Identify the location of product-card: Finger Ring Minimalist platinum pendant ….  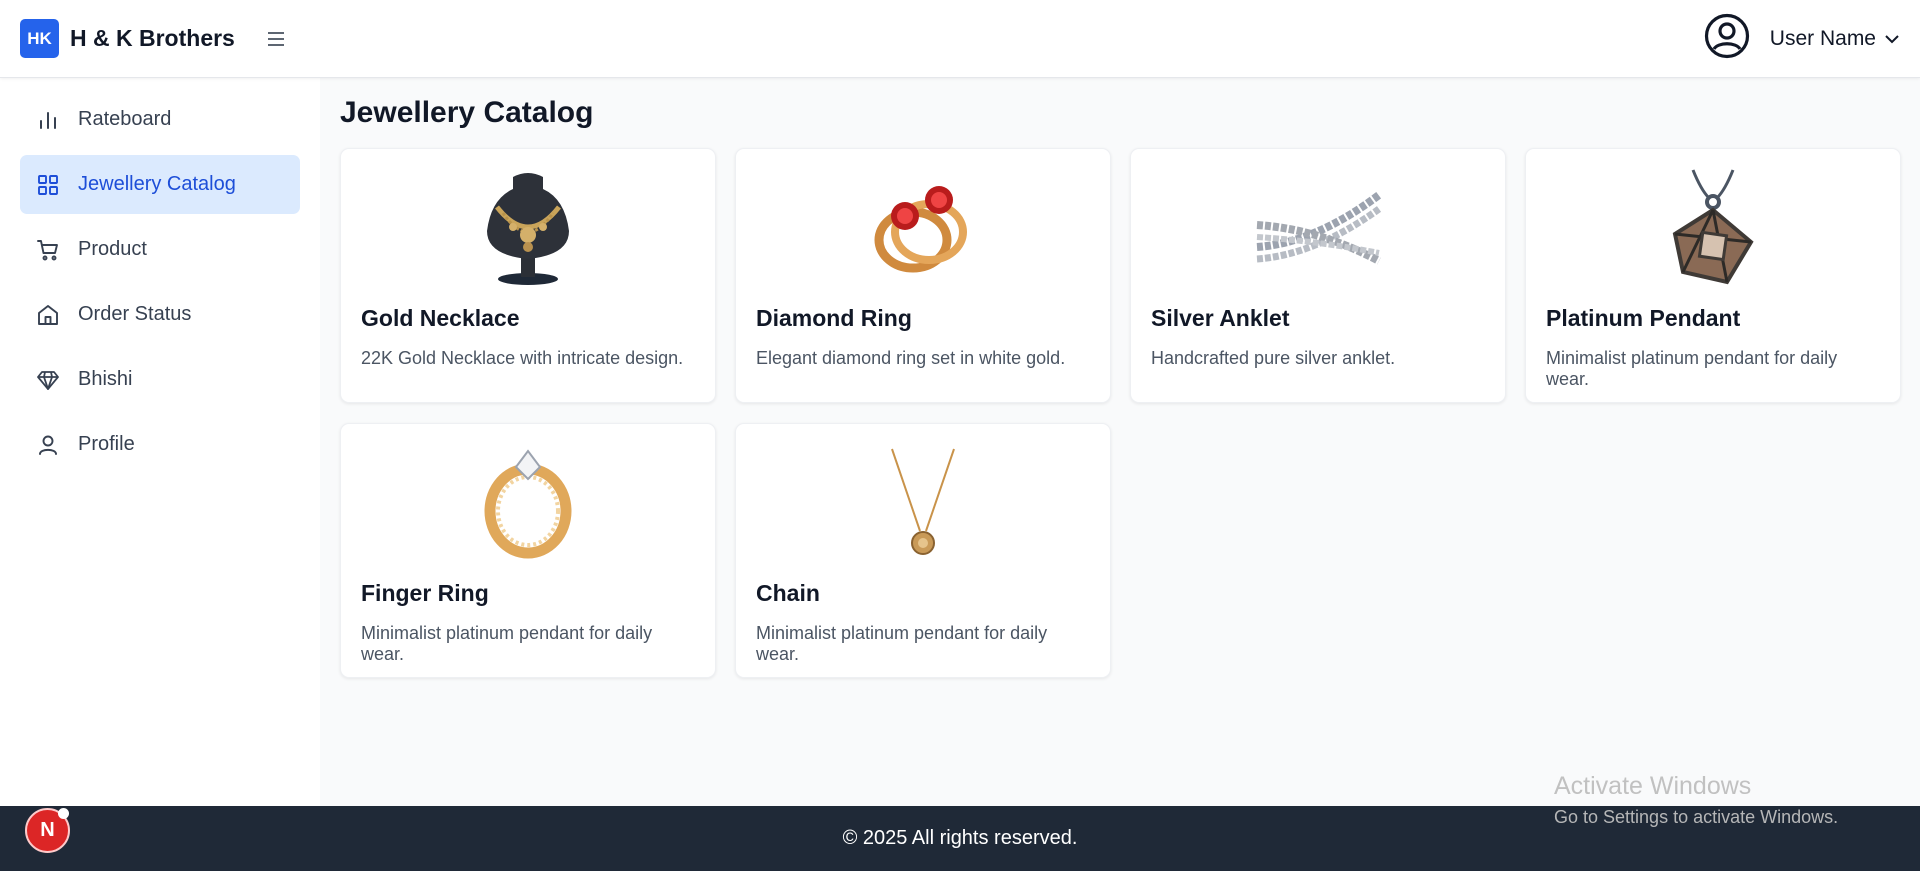
(528, 550).